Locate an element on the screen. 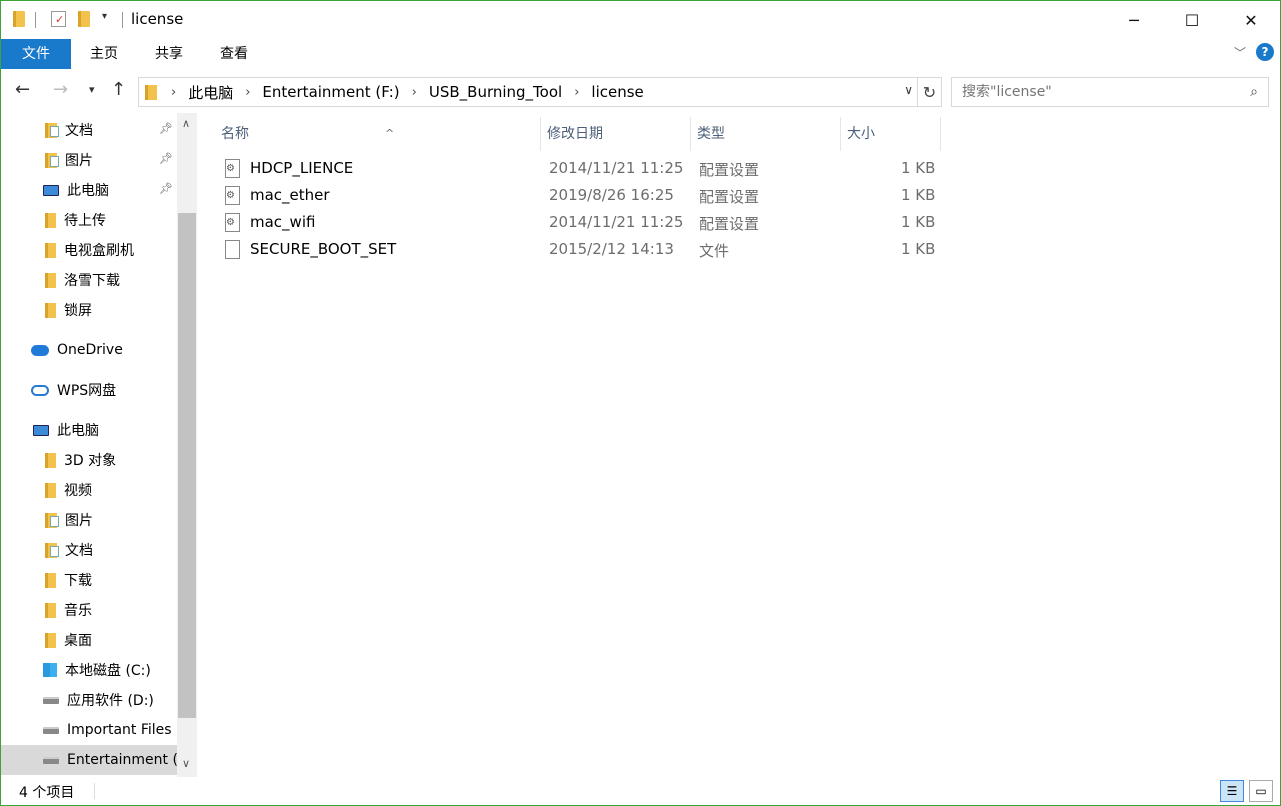  nav-item-onedrive: OneDrive is located at coordinates (89, 350).